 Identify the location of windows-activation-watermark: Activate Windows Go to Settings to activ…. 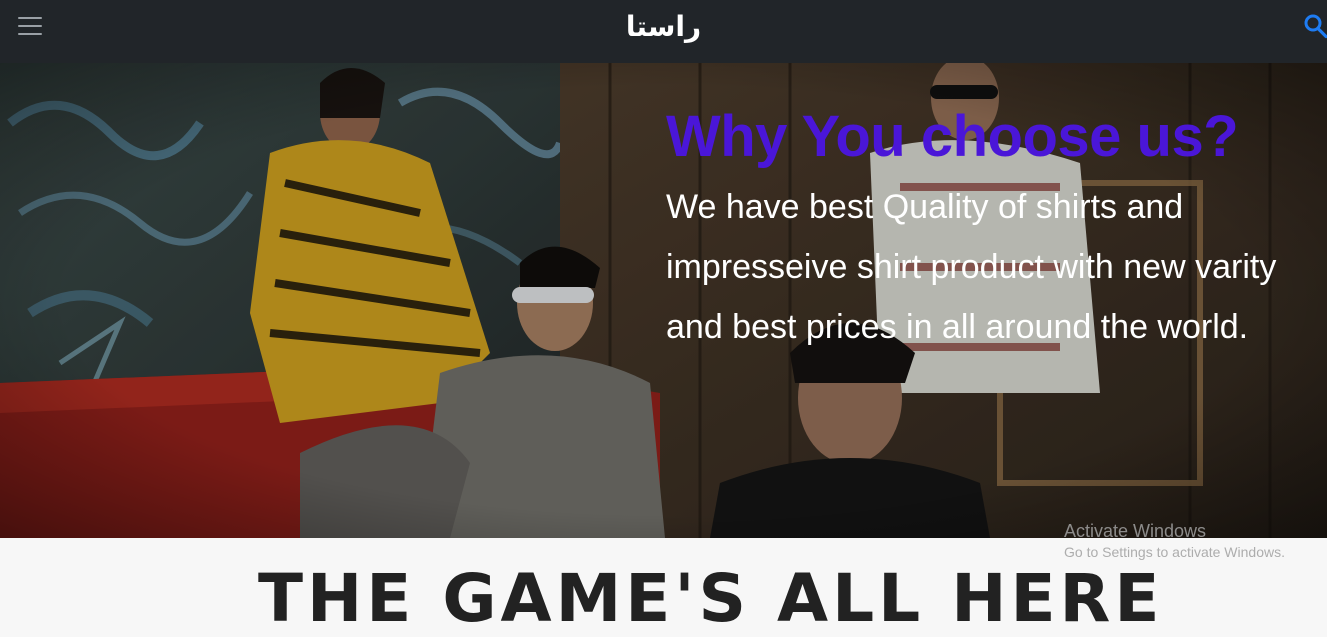
(1174, 541).